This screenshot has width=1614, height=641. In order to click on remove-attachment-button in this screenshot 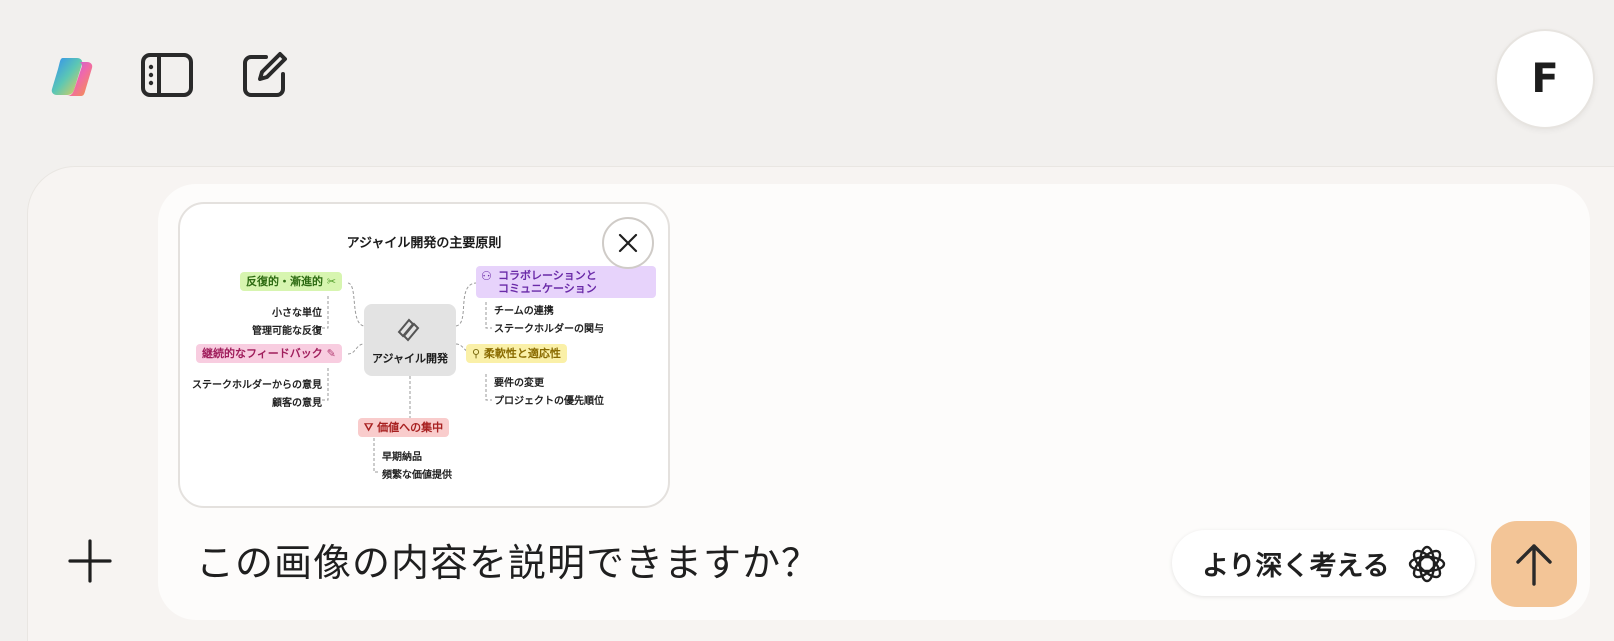, I will do `click(628, 243)`.